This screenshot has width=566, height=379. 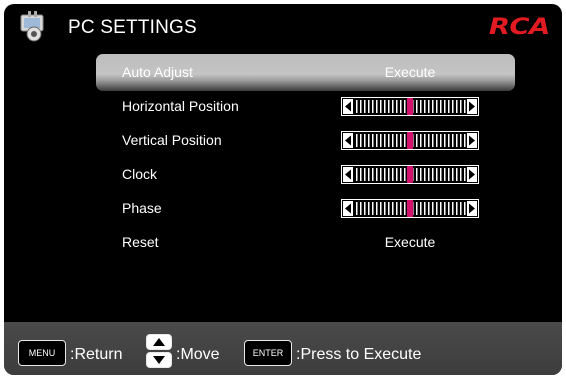 I want to click on phase-slider, so click(x=410, y=208).